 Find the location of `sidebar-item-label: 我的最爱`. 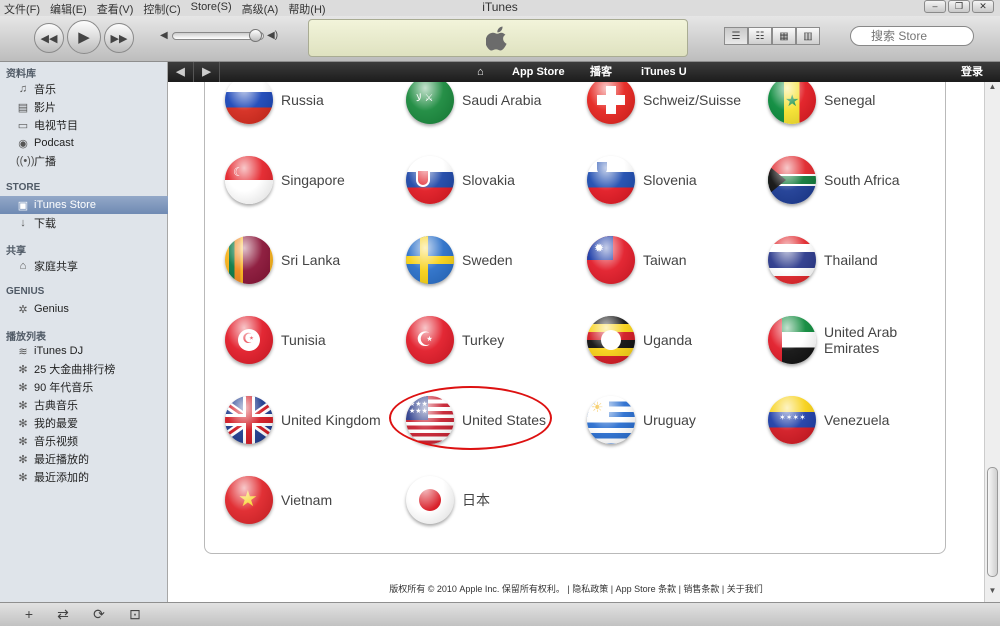

sidebar-item-label: 我的最爱 is located at coordinates (56, 424).